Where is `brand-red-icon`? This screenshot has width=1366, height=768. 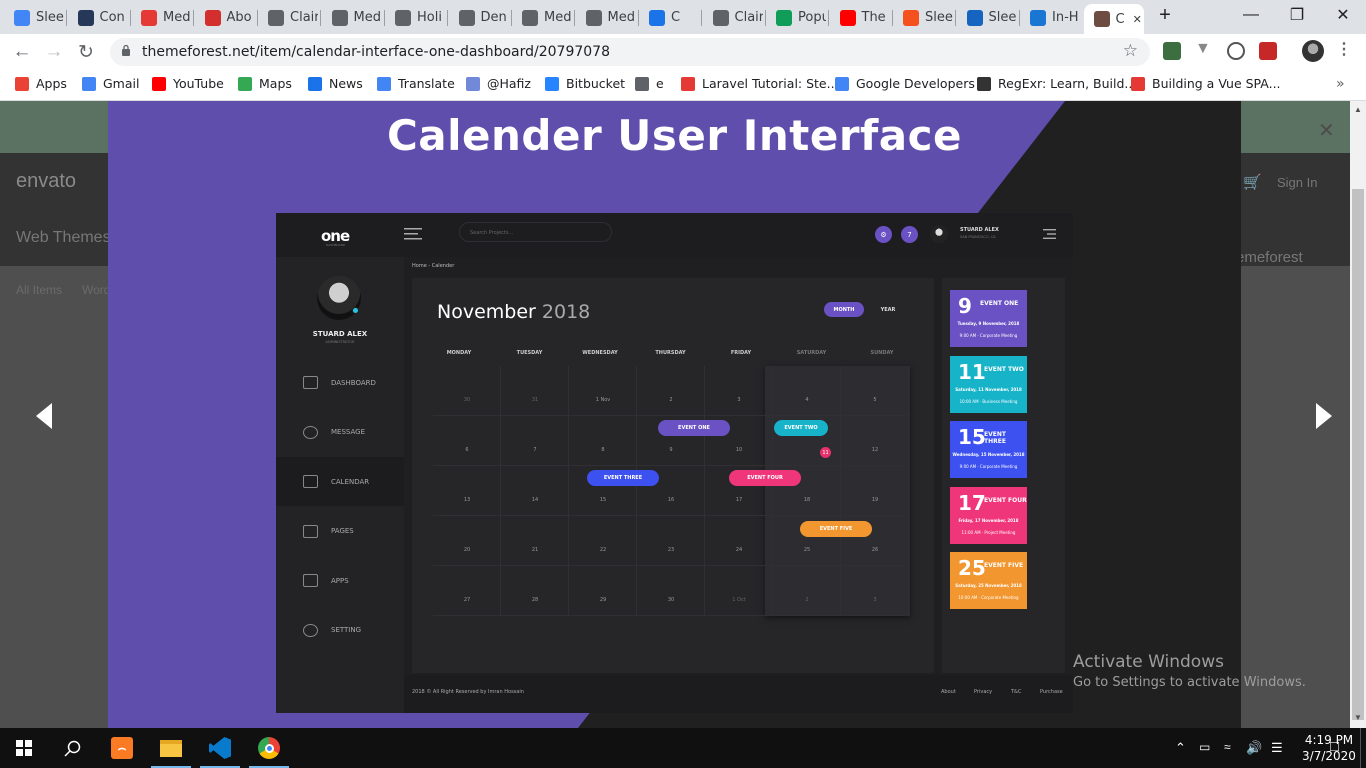
brand-red-icon is located at coordinates (212, 17).